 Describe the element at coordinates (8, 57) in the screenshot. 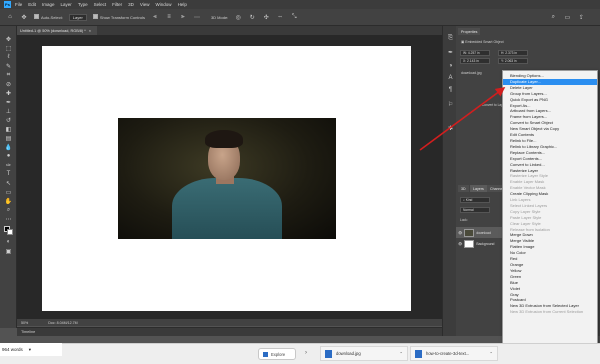

I see `lasso-tool-icon: ℓ` at that location.